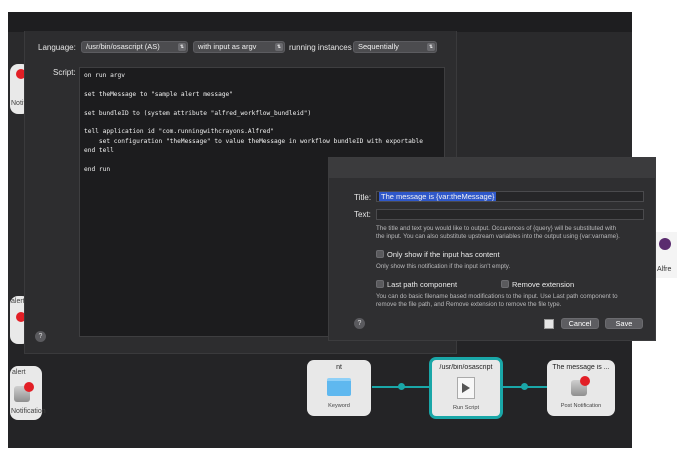 The height and width of the screenshot is (461, 690). What do you see at coordinates (549, 324) in the screenshot?
I see `colorwell-icon` at bounding box center [549, 324].